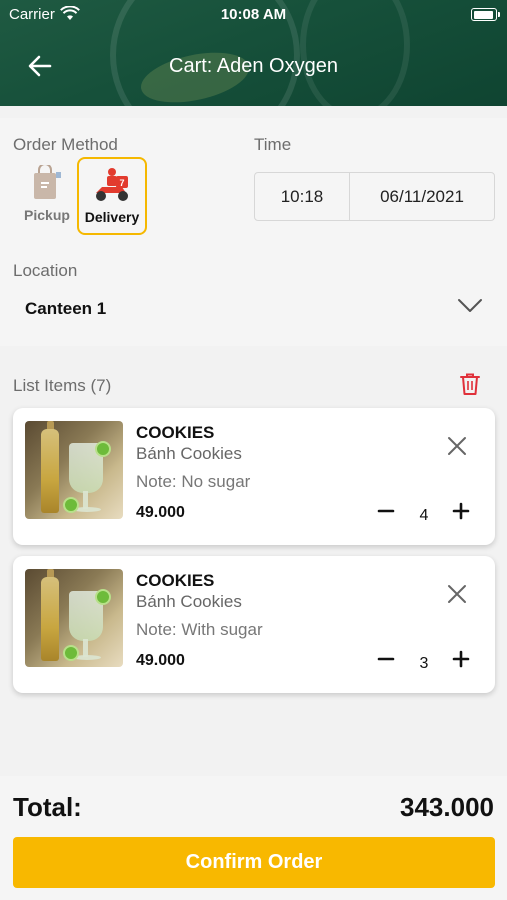 This screenshot has height=900, width=507. I want to click on pickup-bag-icon, so click(47, 182).